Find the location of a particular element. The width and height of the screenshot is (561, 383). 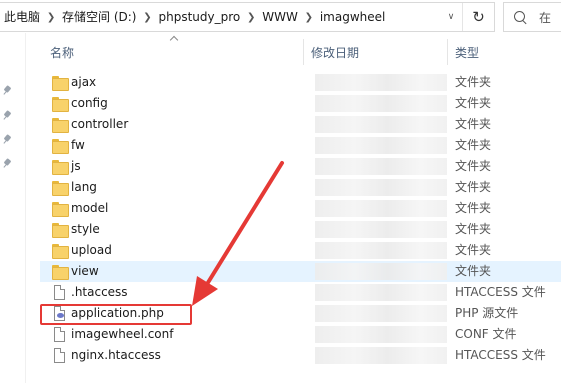

file-name: js is located at coordinates (76, 166).